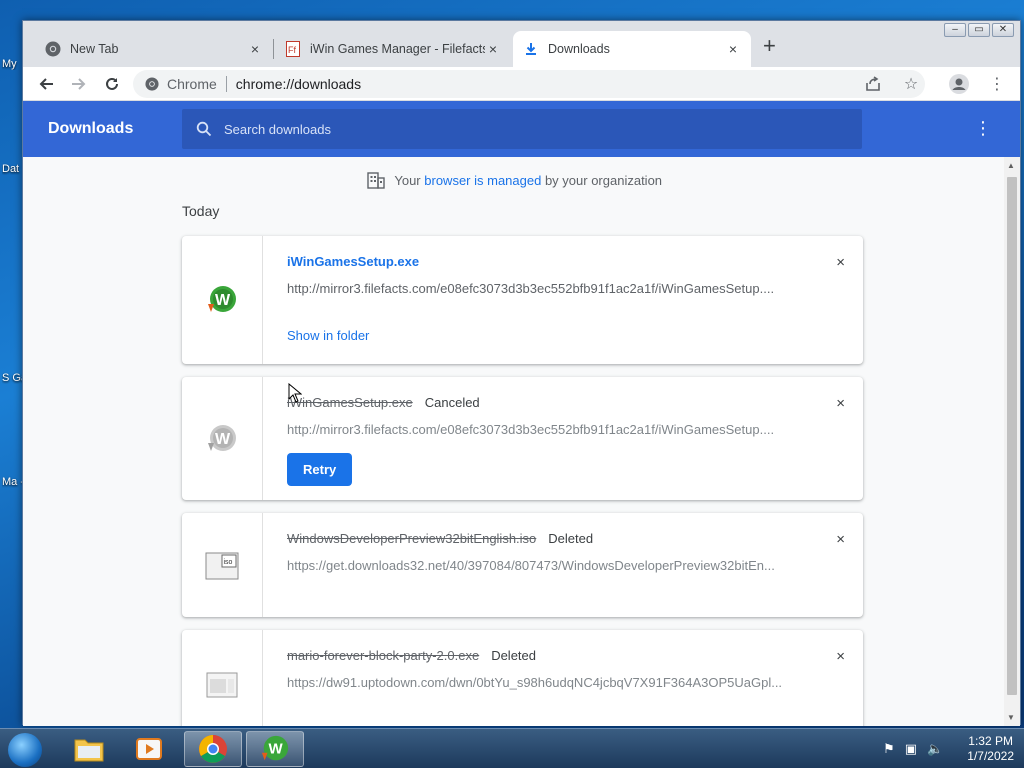  Describe the element at coordinates (1012, 436) in the screenshot. I see `scroll-thumb` at that location.